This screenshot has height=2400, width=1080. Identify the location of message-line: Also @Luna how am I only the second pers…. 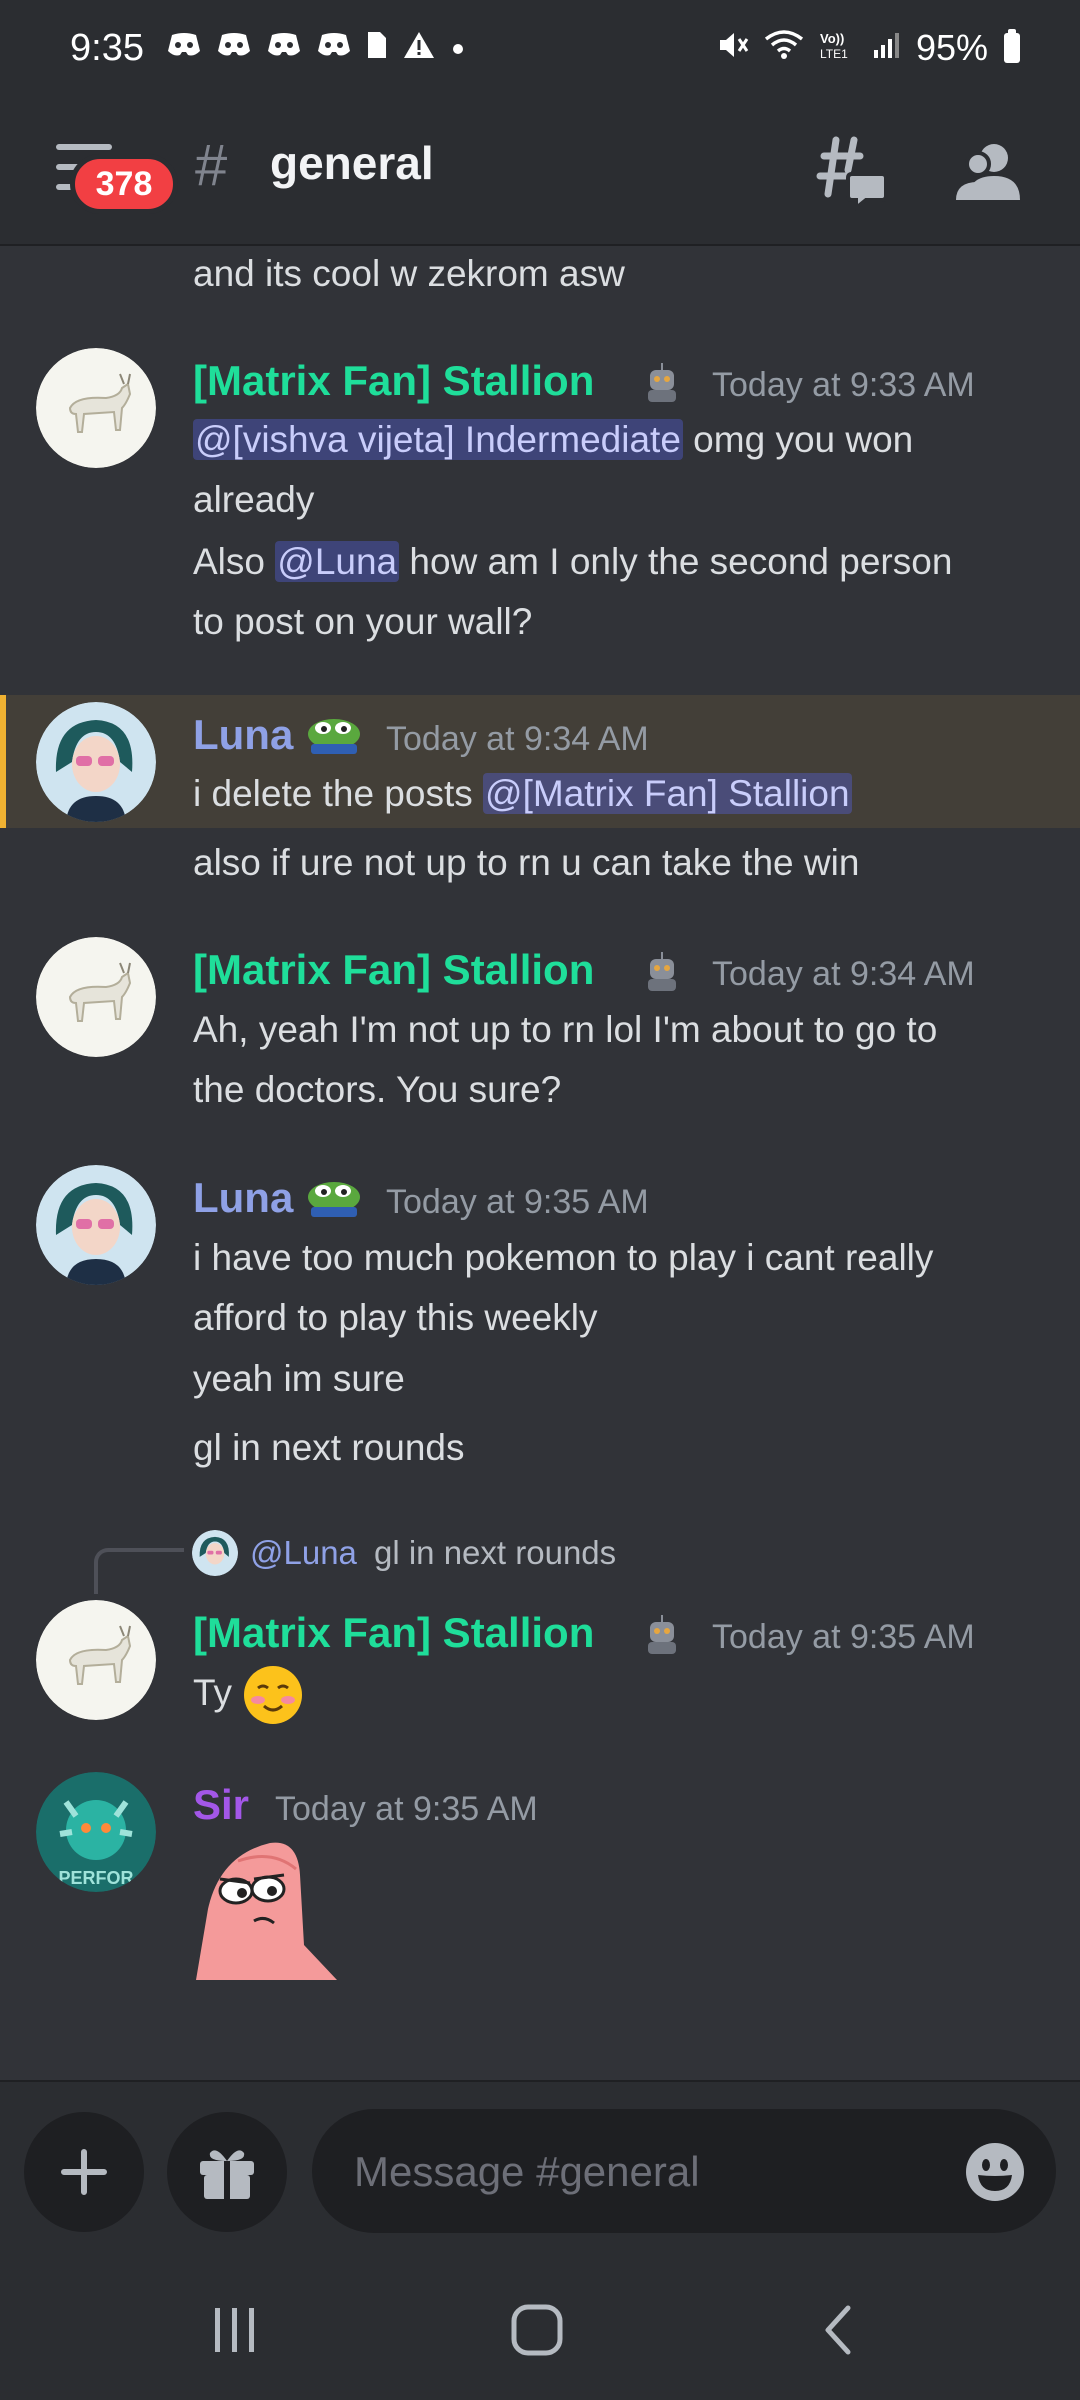
(572, 562).